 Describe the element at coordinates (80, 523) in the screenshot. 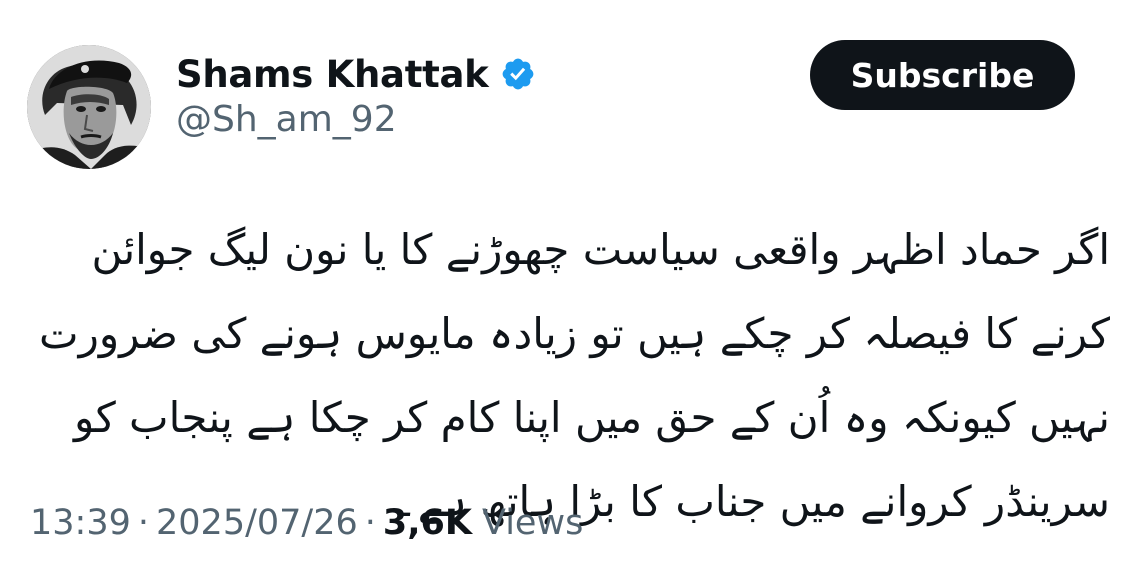

I see `tweet-time: 13:39` at that location.